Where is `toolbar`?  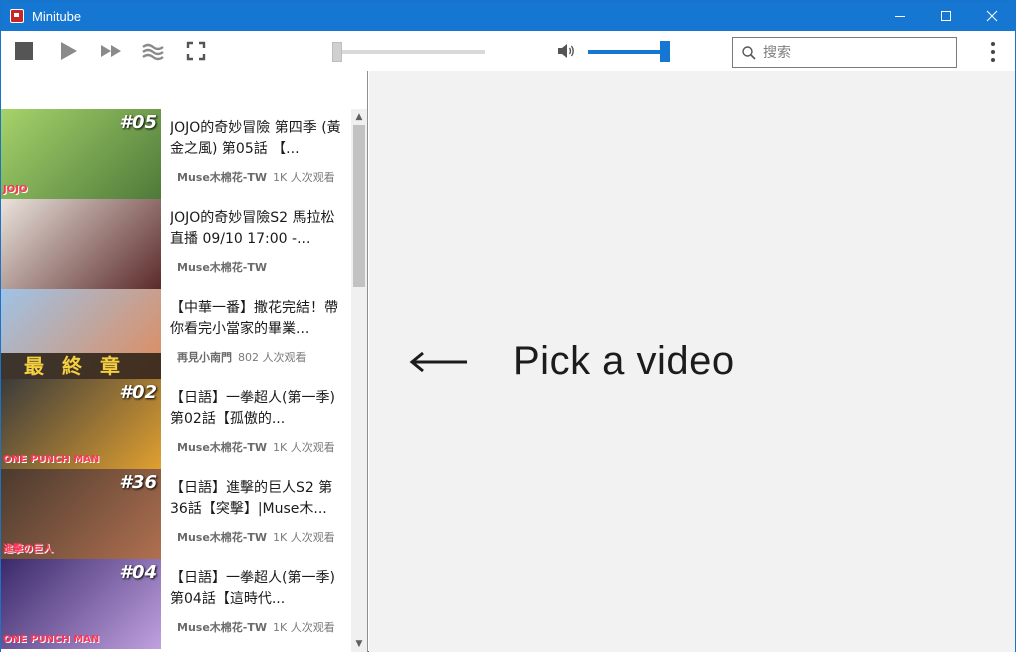 toolbar is located at coordinates (508, 51).